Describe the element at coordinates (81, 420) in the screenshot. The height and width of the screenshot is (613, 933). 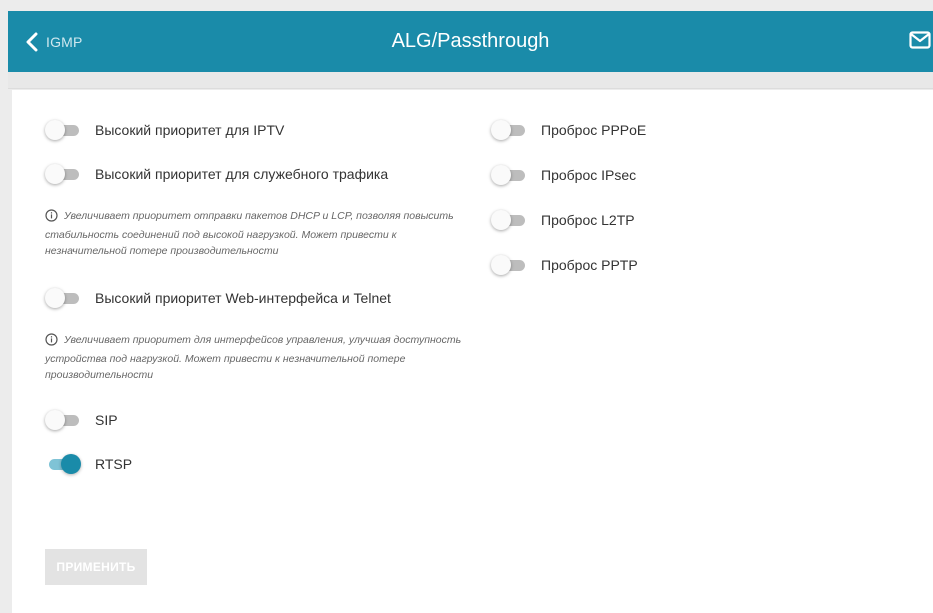
I see `sip-toggle: SIP` at that location.